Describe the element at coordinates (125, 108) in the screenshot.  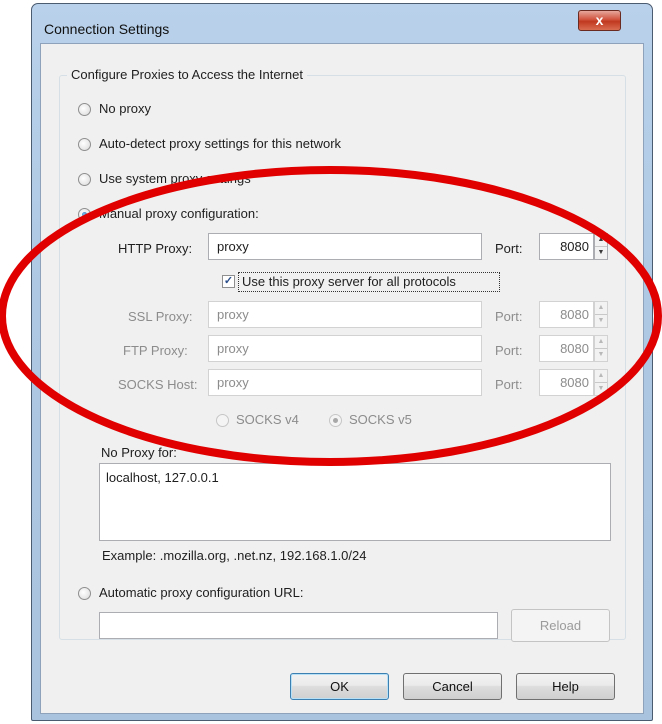
I see `no-proxy-label: No proxy` at that location.